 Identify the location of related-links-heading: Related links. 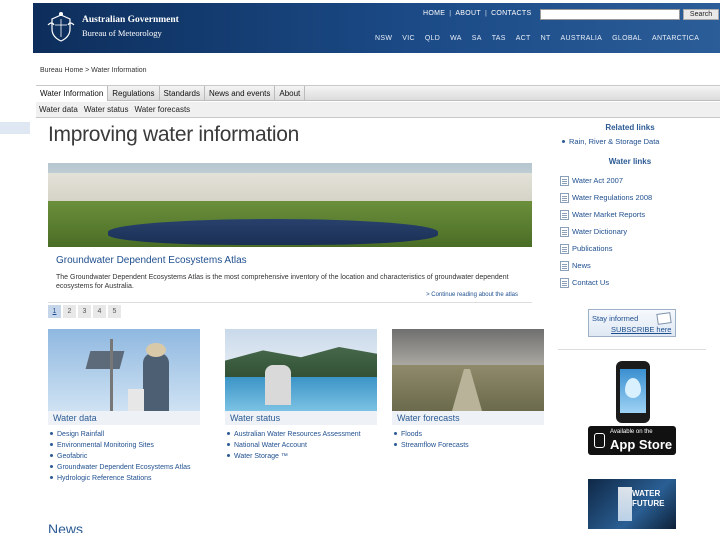
(630, 127).